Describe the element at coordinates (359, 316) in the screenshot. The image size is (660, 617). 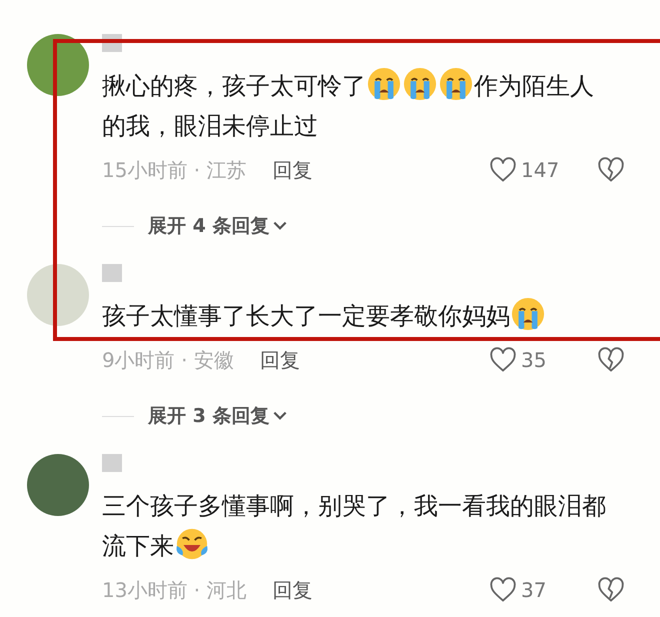
I see `comment-text: 孩子太懂事了长大了一定要孝敬你妈妈` at that location.